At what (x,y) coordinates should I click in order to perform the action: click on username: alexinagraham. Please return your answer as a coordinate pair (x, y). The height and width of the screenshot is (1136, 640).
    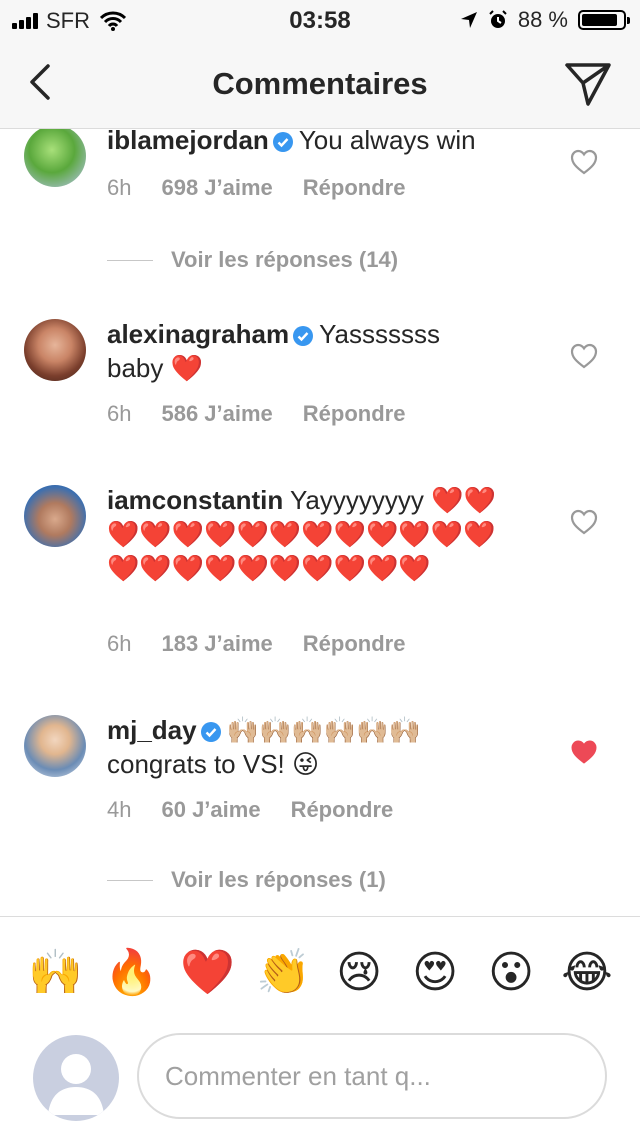
    Looking at the image, I should click on (198, 334).